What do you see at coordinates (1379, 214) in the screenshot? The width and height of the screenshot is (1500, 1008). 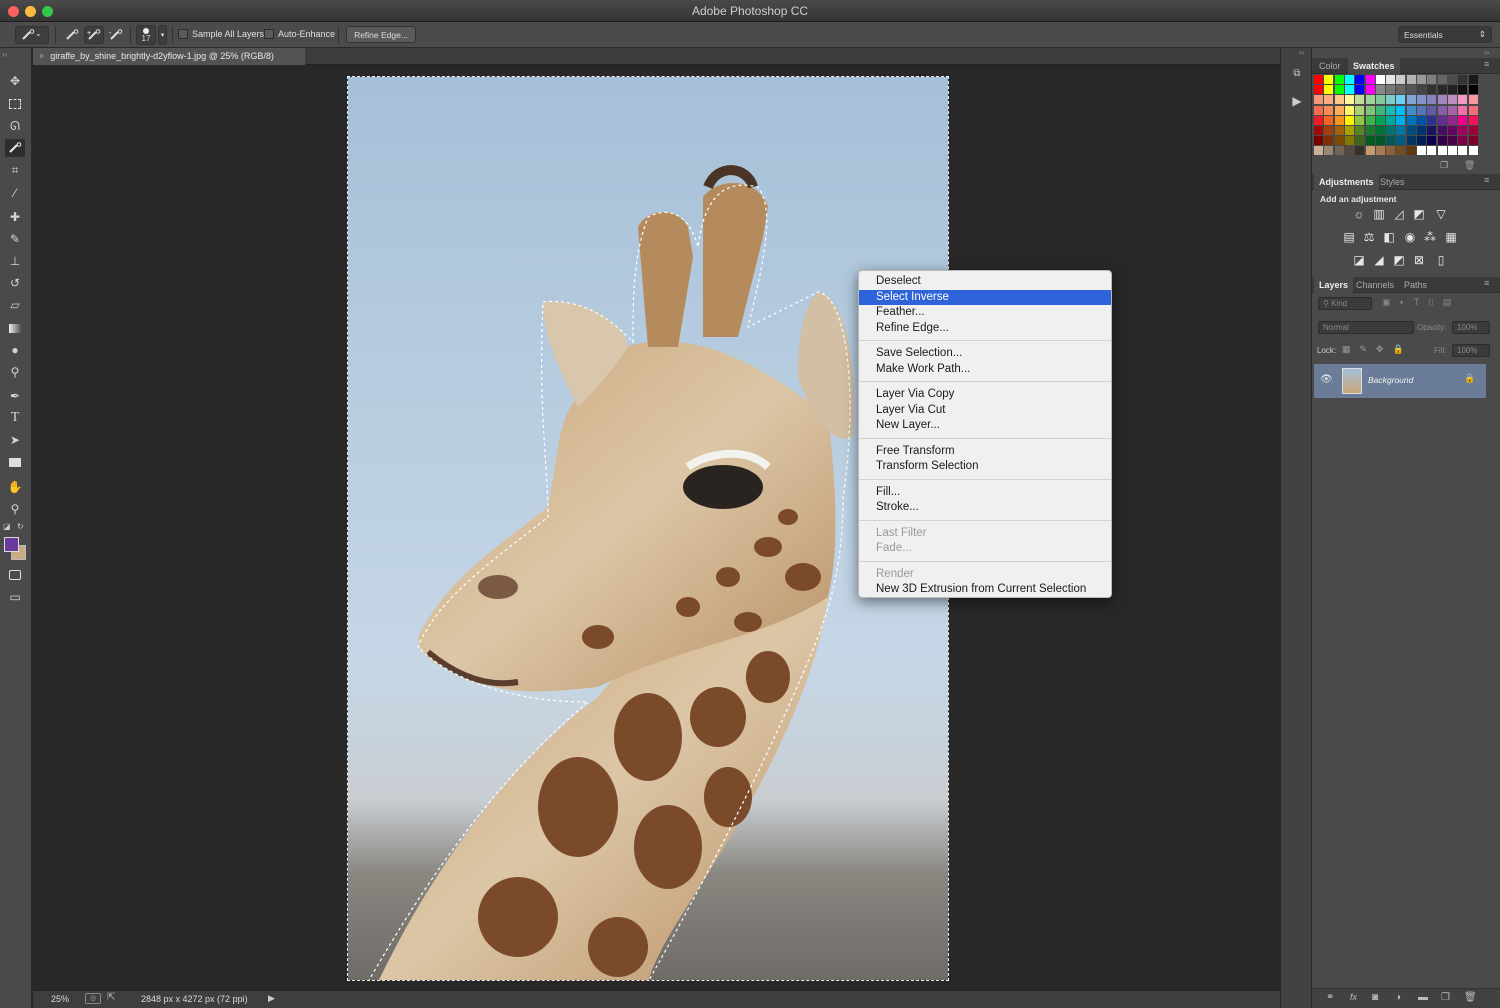 I see `levels-icon: ▥` at bounding box center [1379, 214].